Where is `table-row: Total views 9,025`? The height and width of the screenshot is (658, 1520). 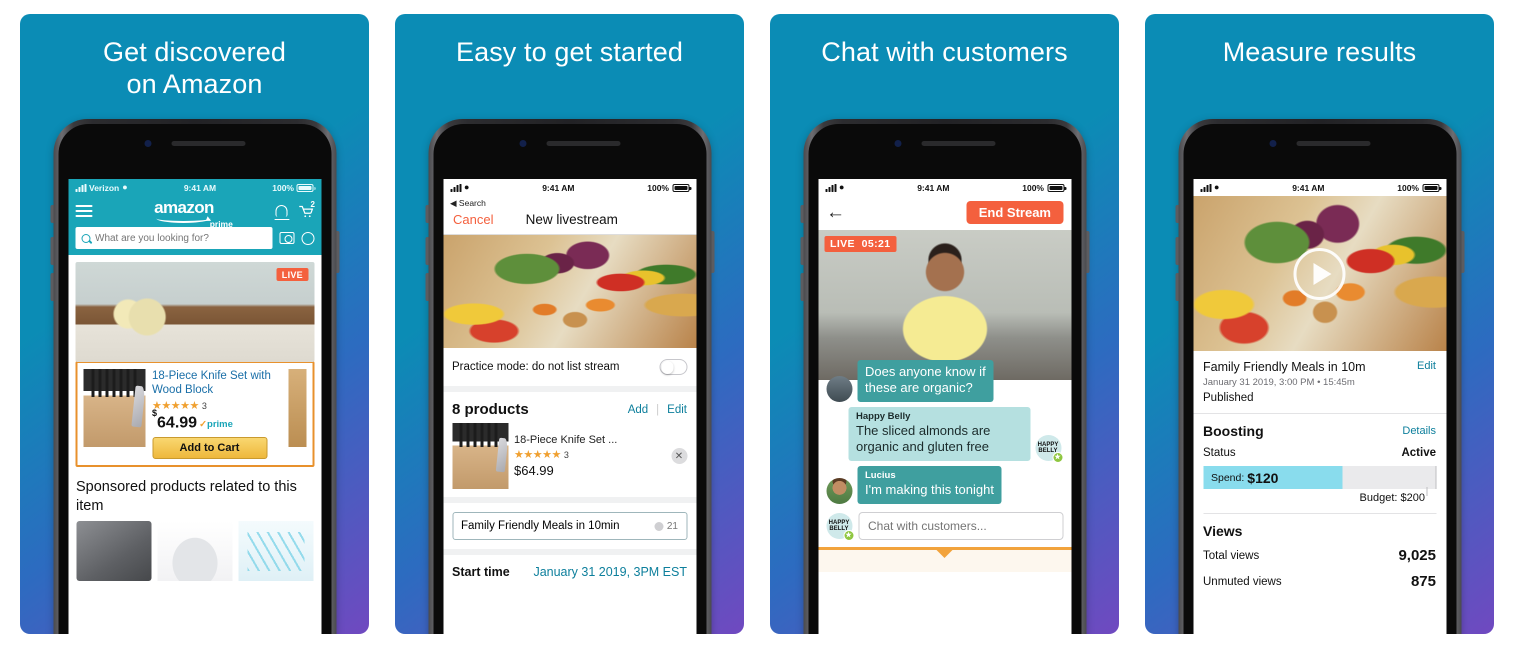
table-row: Total views 9,025 is located at coordinates (1319, 558).